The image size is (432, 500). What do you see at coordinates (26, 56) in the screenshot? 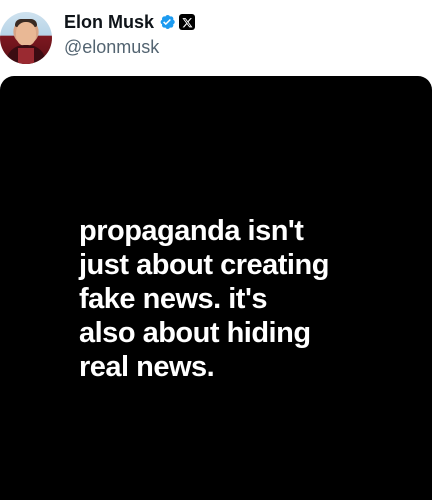
I see `avatar-shirt` at bounding box center [26, 56].